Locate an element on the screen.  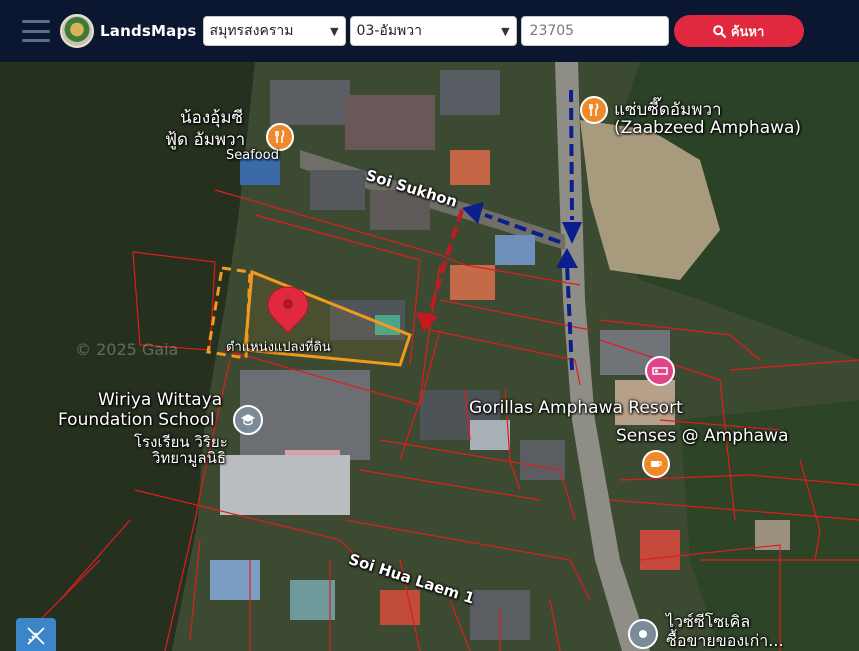
district-select-value: 03-อัมพวา is located at coordinates (389, 31).